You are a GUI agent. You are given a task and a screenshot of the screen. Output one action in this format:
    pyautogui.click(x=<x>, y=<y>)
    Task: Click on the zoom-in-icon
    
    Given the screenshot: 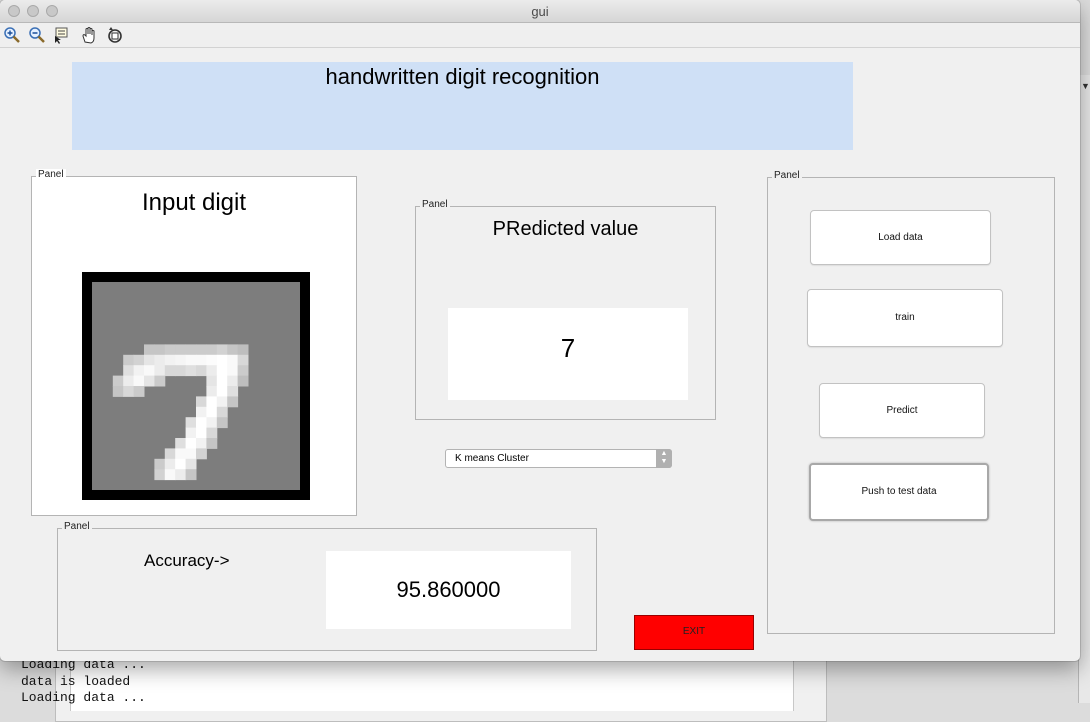 What is the action you would take?
    pyautogui.click(x=12, y=35)
    